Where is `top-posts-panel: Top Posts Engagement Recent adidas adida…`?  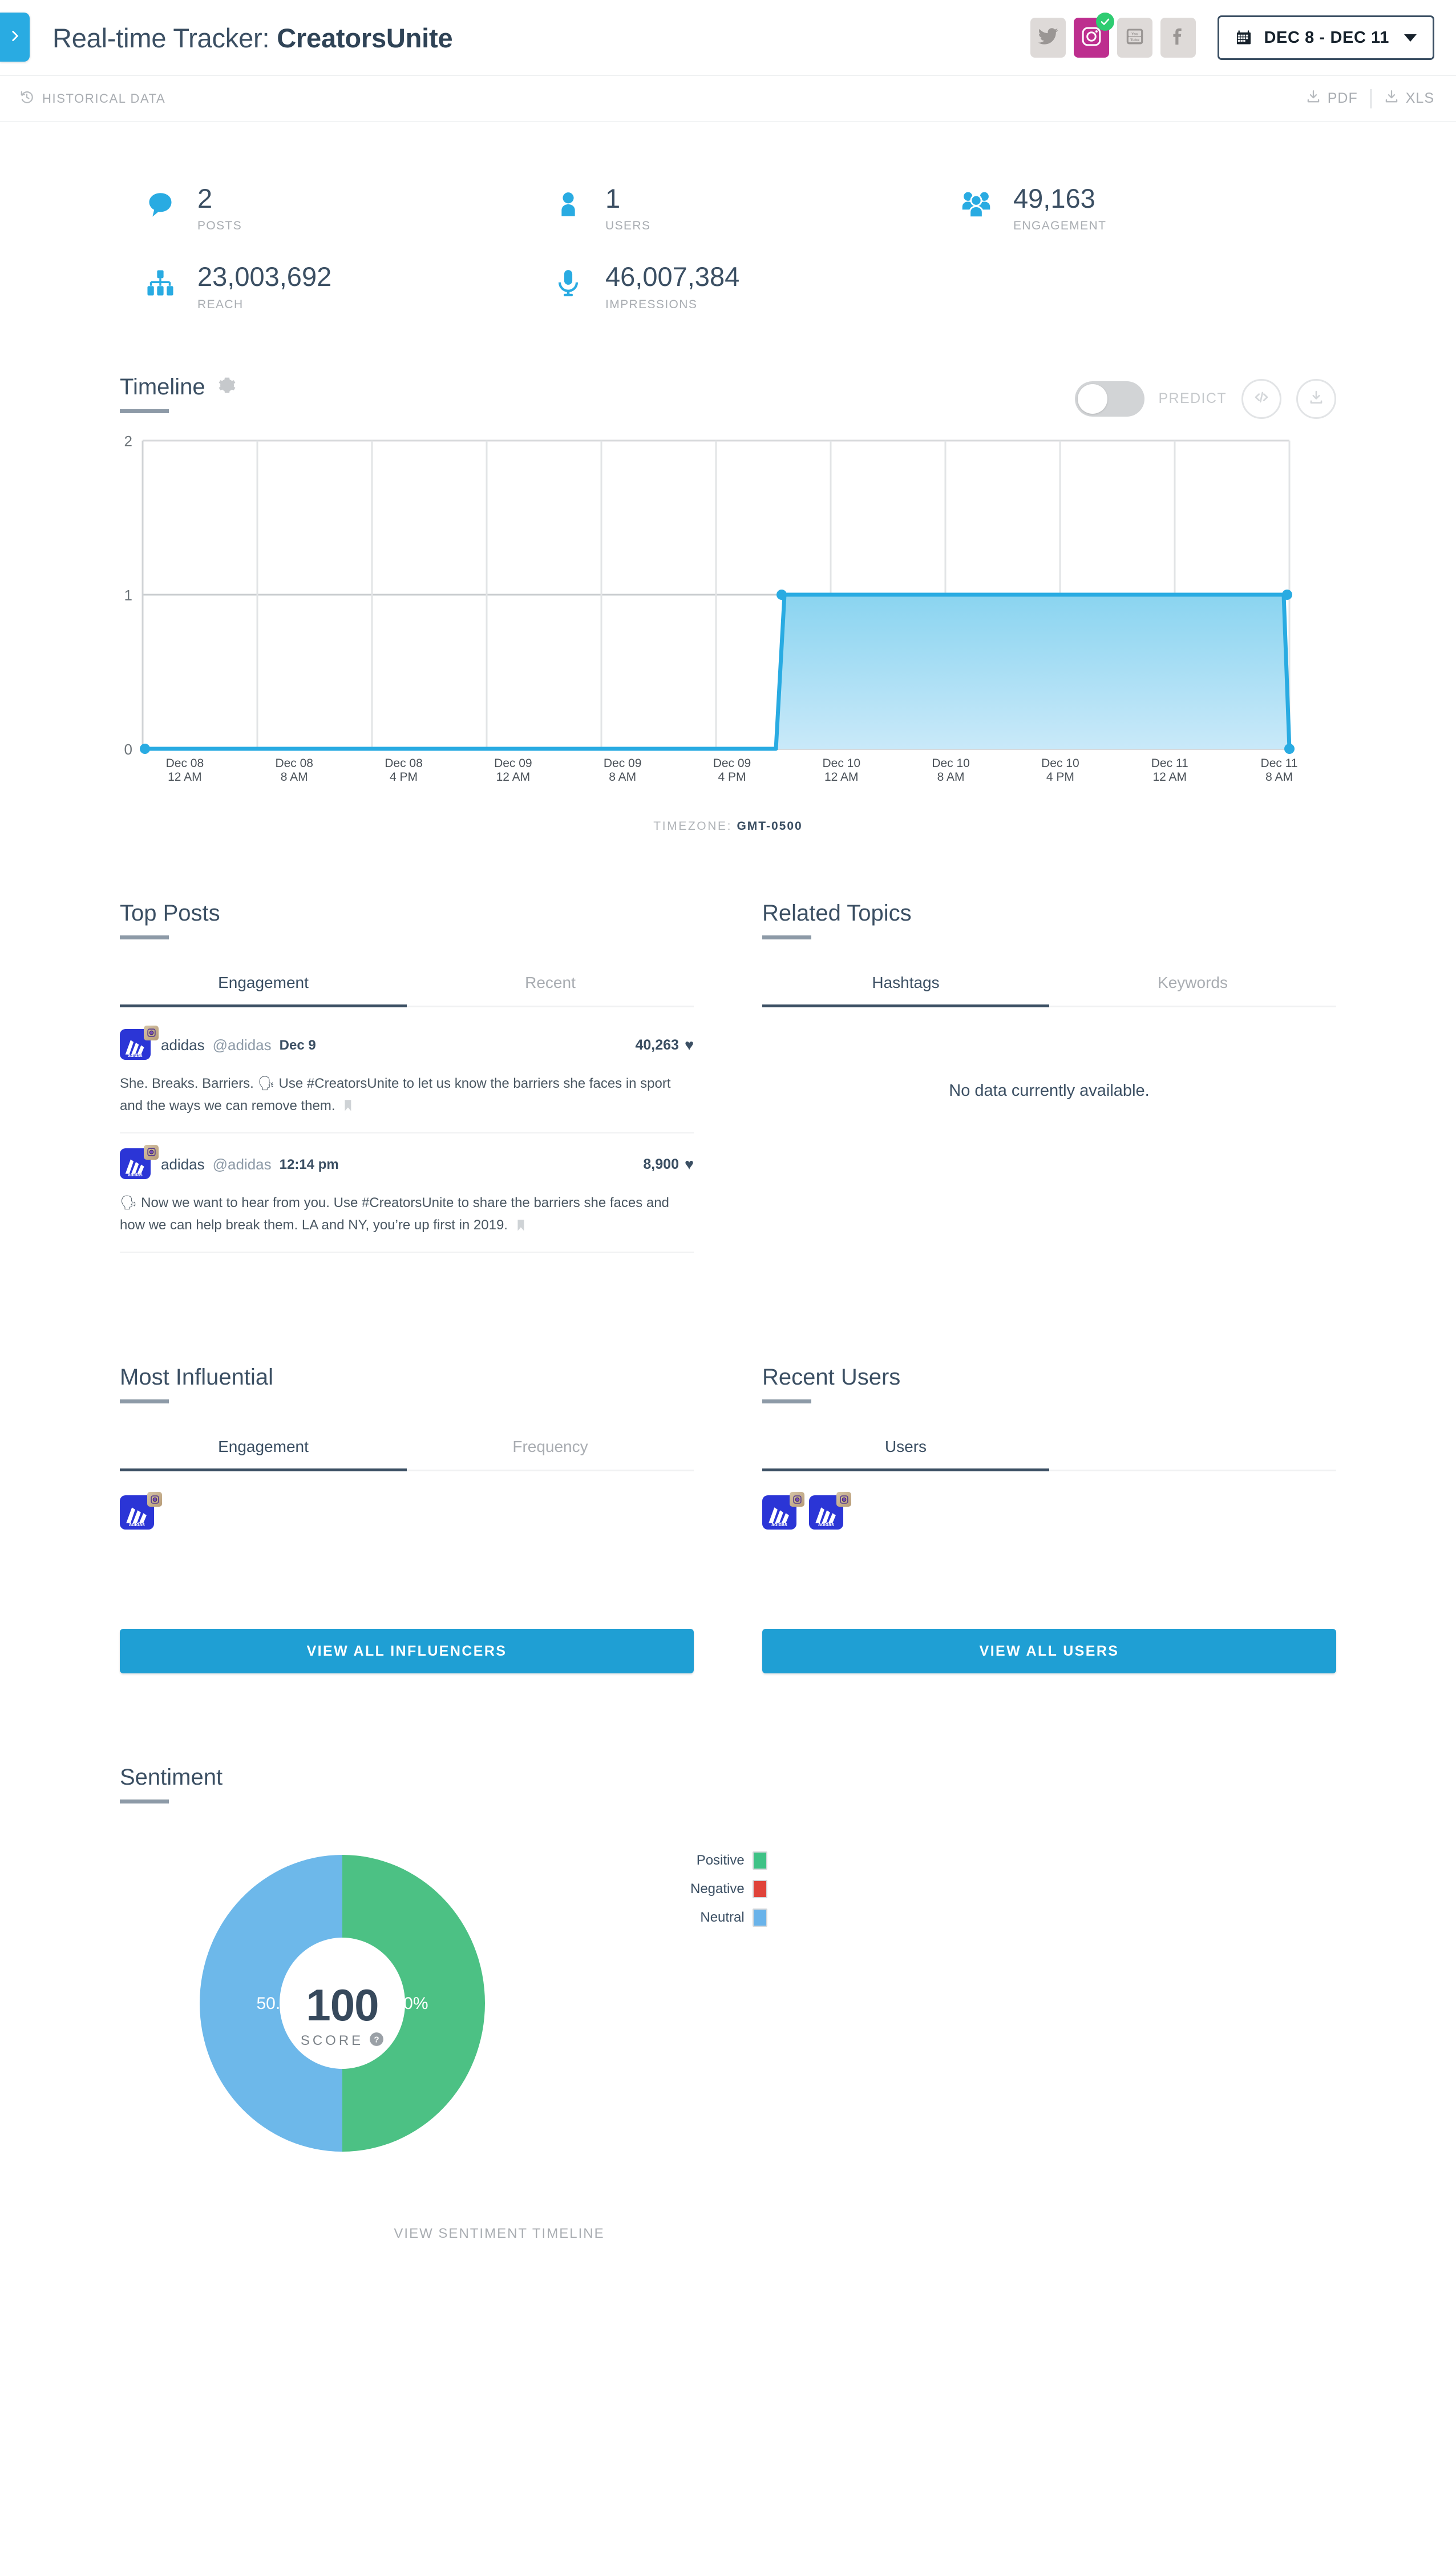
top-posts-panel: Top Posts Engagement Recent adidas adida… is located at coordinates (424, 1077).